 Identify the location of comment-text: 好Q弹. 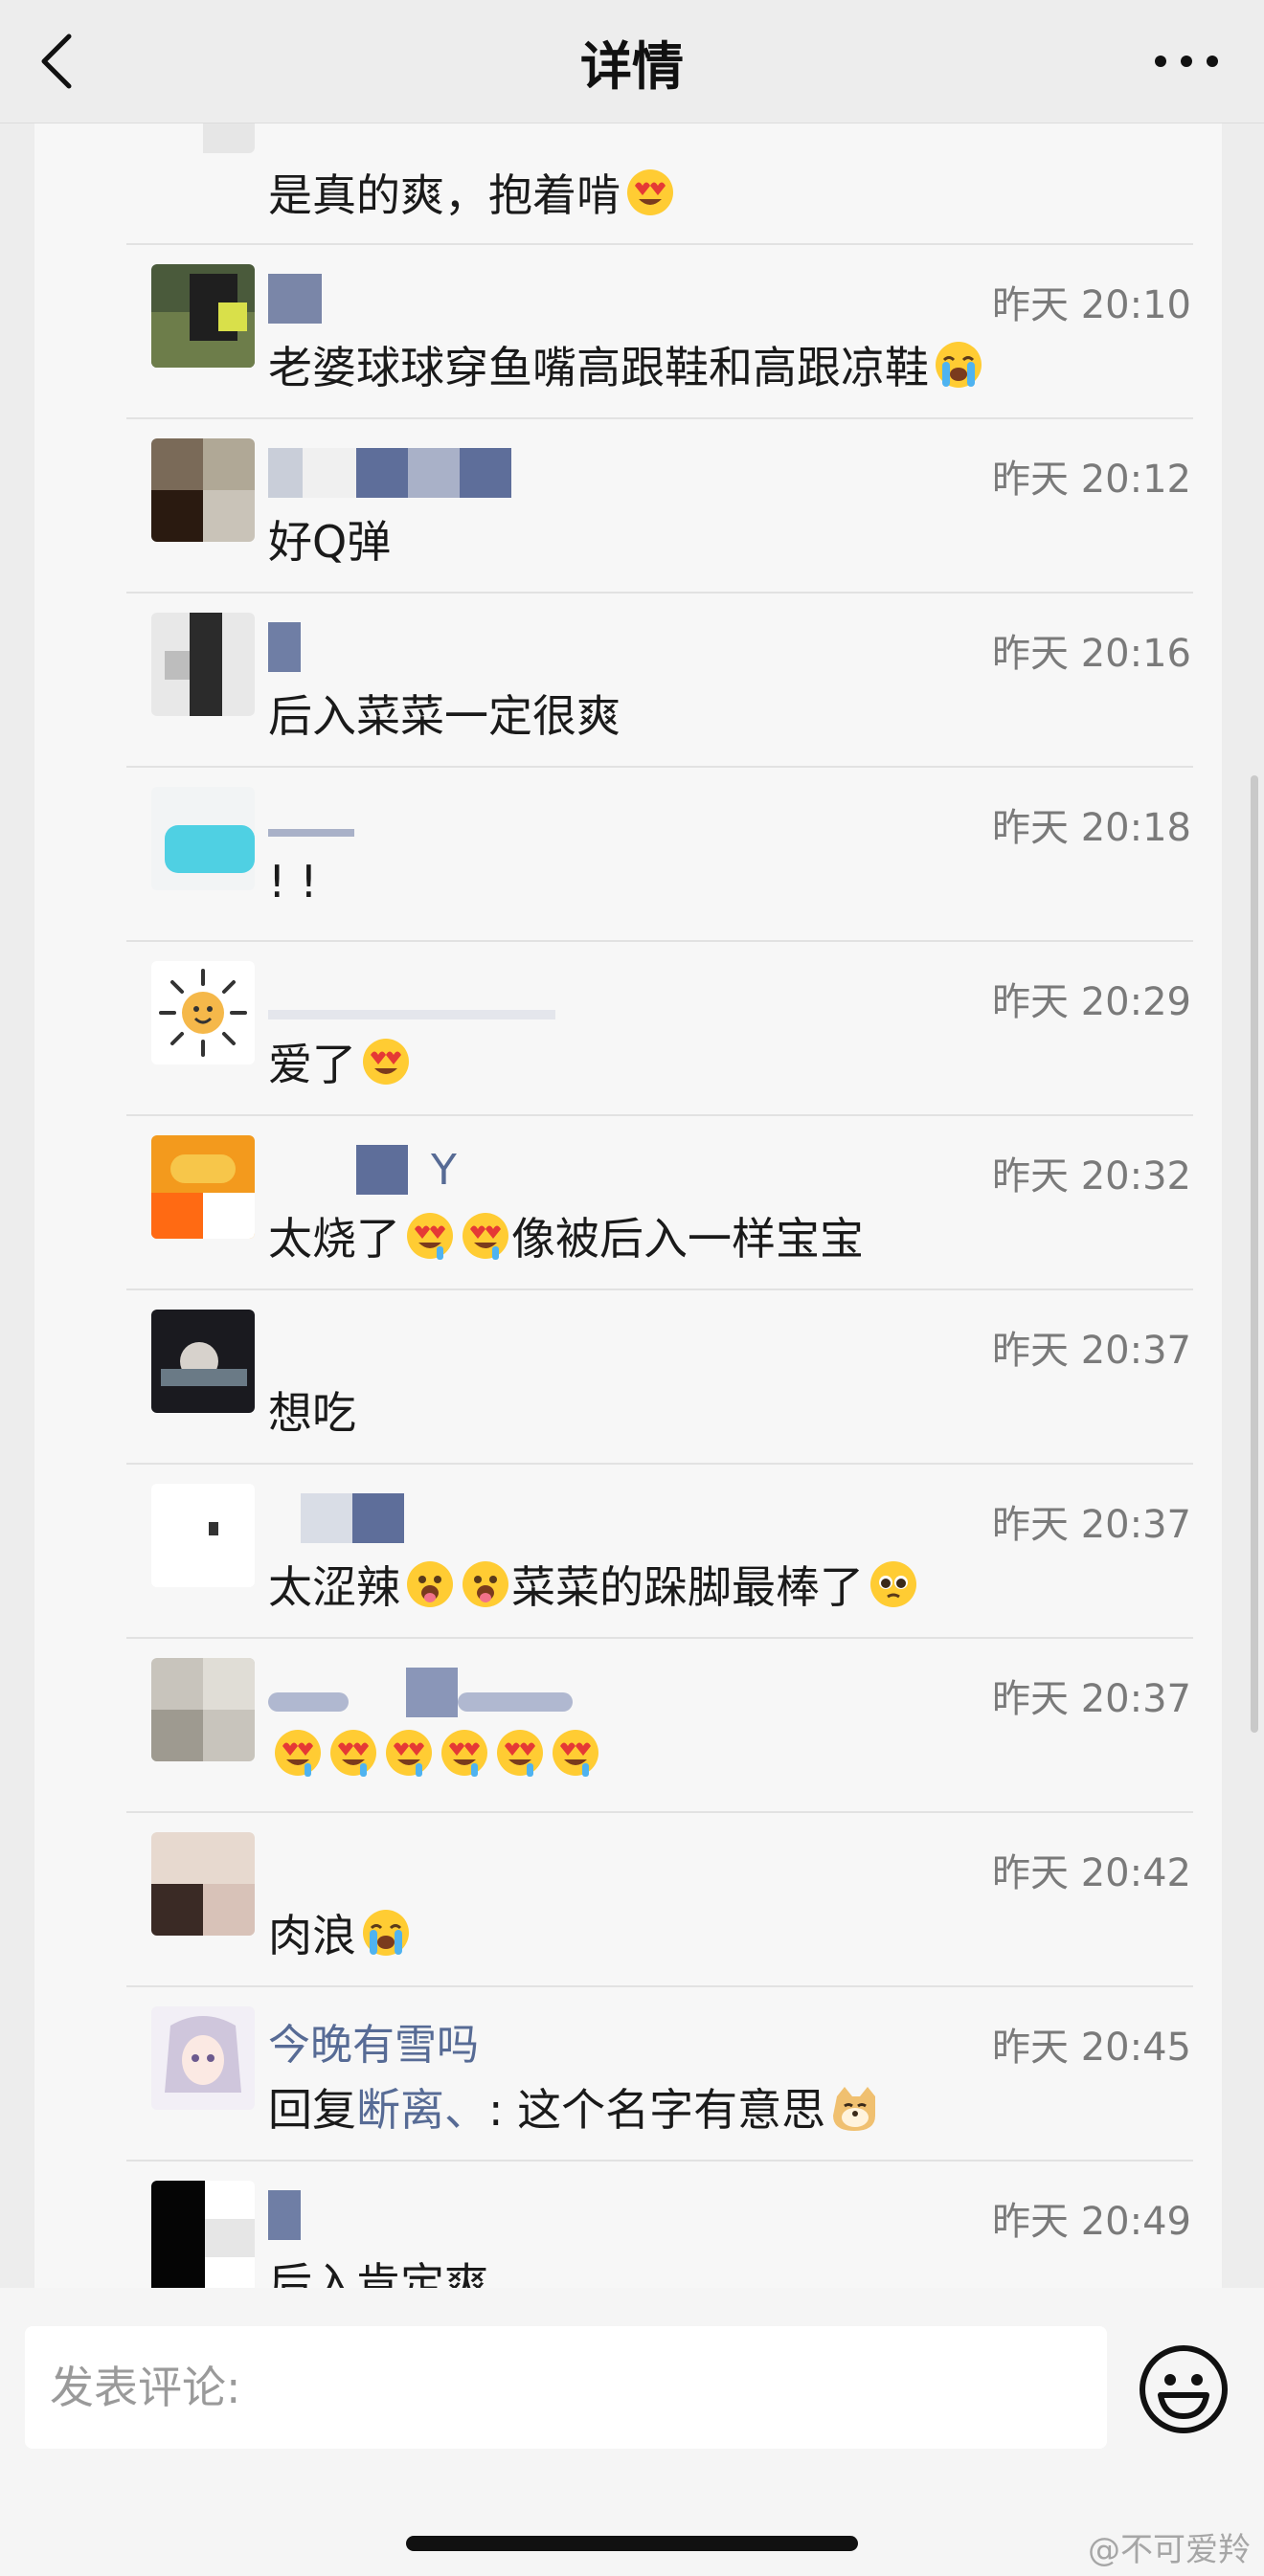
(330, 542).